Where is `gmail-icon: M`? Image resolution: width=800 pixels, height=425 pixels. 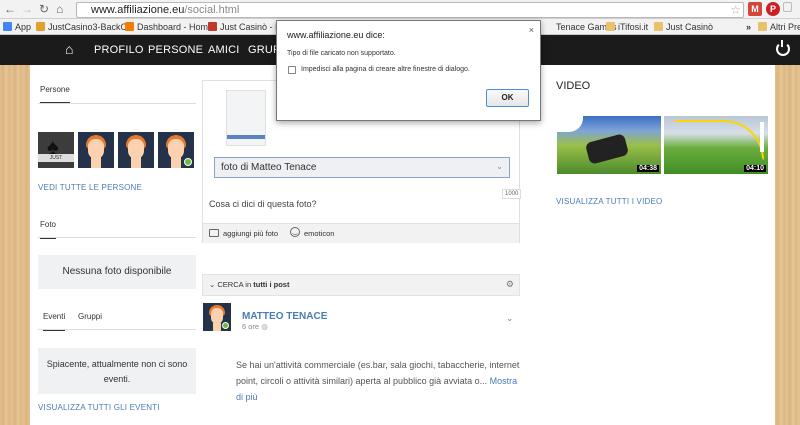
gmail-icon: M is located at coordinates (755, 9).